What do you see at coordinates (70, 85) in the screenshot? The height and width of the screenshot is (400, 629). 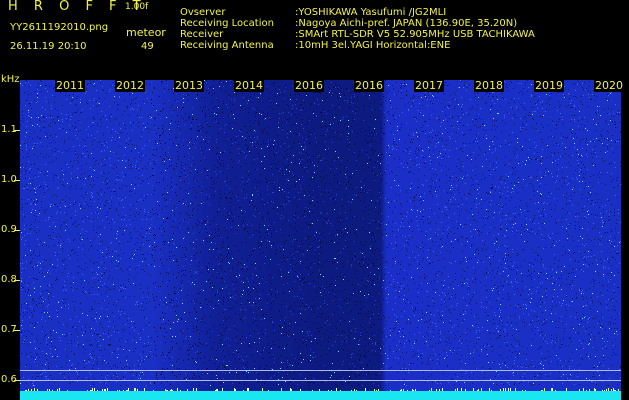 I see `year-label: 2011` at bounding box center [70, 85].